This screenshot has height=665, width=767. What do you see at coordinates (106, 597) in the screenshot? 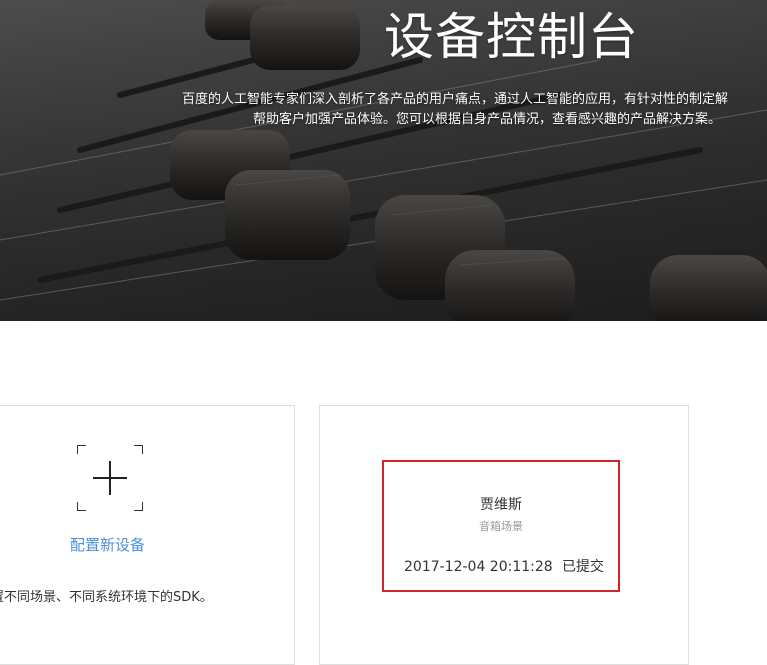
I see `add-device-description: 置不同场景、不同系统环境下的SDK。` at bounding box center [106, 597].